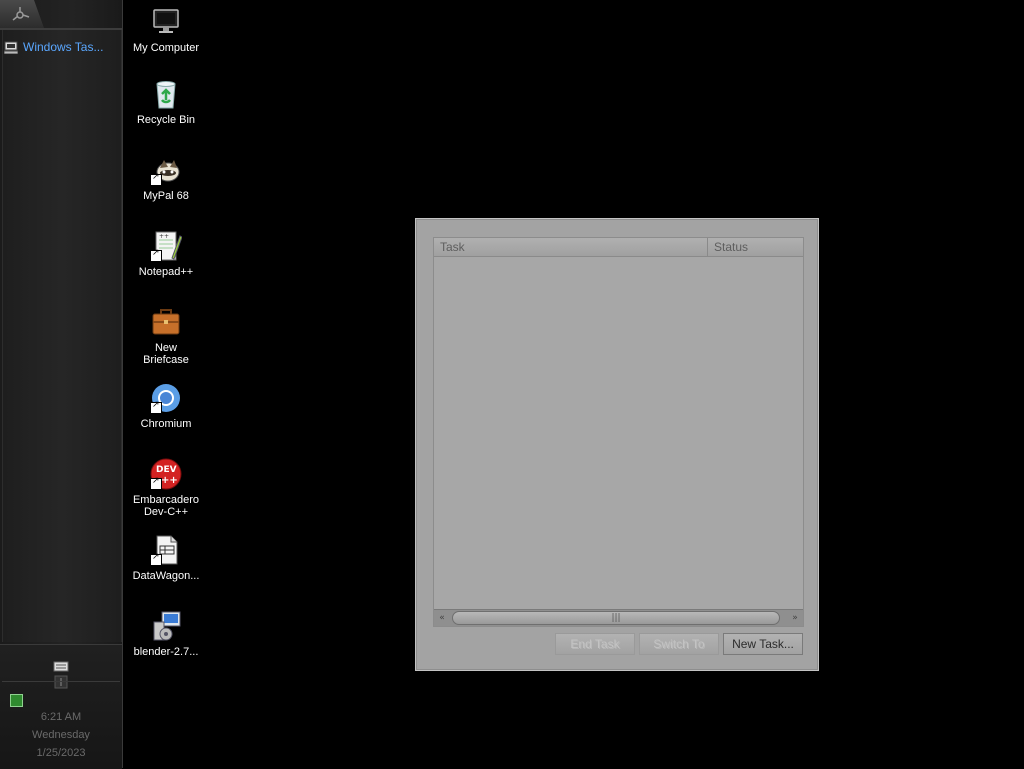  I want to click on scroll-left-icon: «, so click(442, 618).